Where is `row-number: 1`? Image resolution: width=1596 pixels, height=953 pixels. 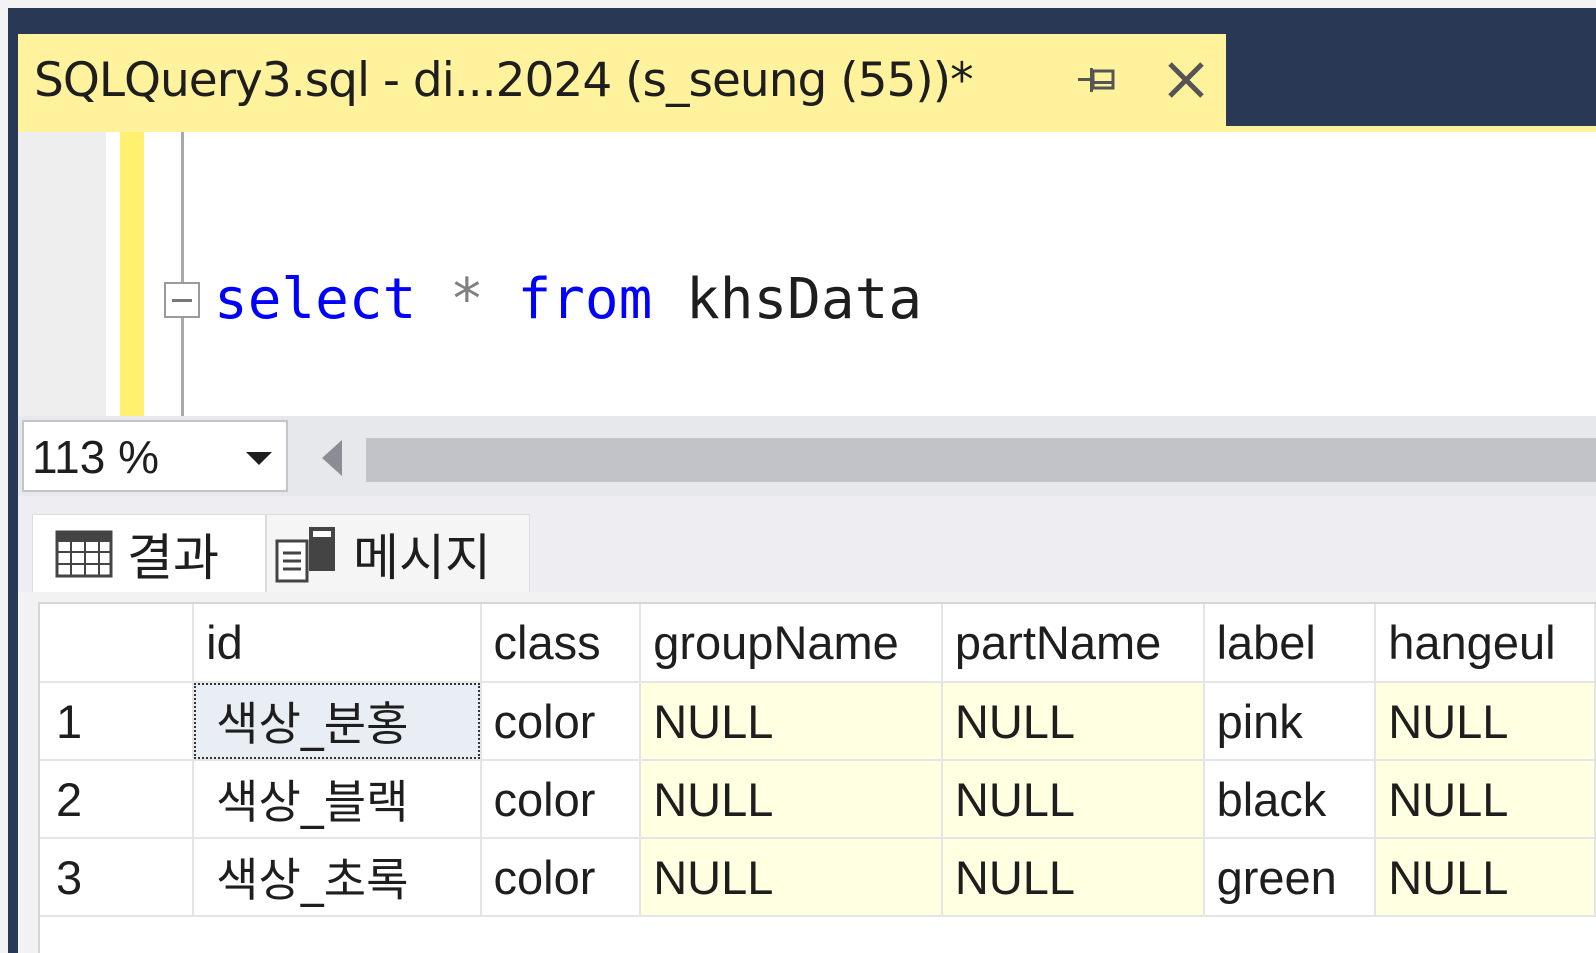 row-number: 1 is located at coordinates (117, 721).